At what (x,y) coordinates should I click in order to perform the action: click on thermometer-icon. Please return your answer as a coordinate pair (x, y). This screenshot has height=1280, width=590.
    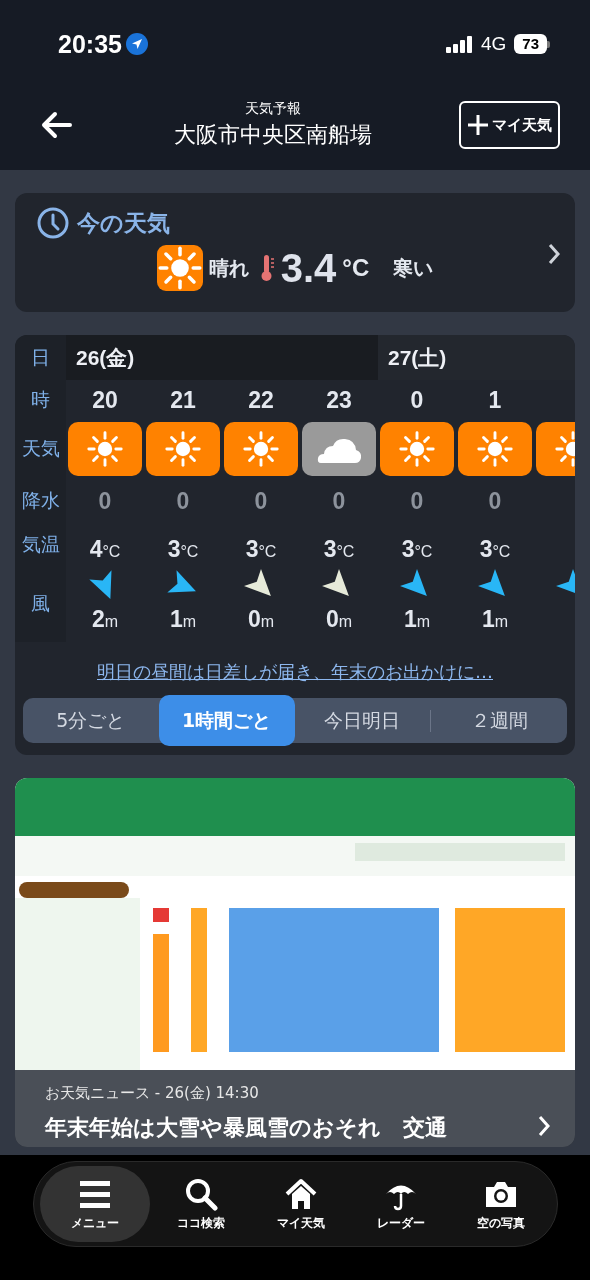
    Looking at the image, I should click on (267, 268).